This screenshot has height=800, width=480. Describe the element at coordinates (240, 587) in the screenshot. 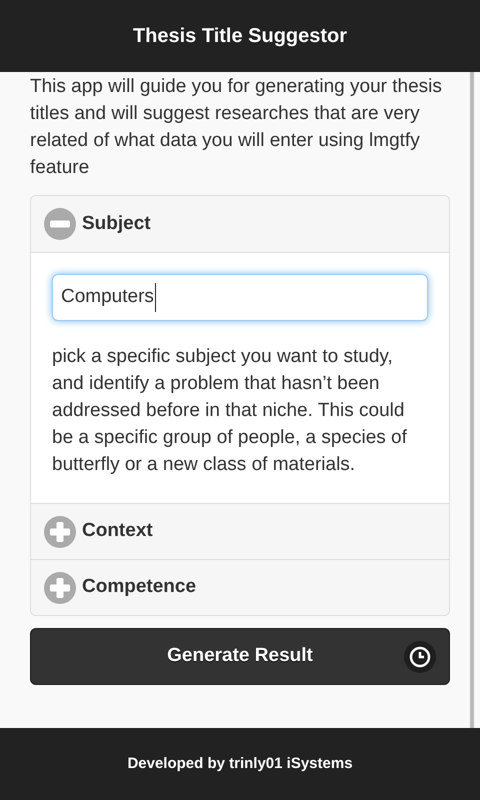

I see `section-header: Competence` at that location.